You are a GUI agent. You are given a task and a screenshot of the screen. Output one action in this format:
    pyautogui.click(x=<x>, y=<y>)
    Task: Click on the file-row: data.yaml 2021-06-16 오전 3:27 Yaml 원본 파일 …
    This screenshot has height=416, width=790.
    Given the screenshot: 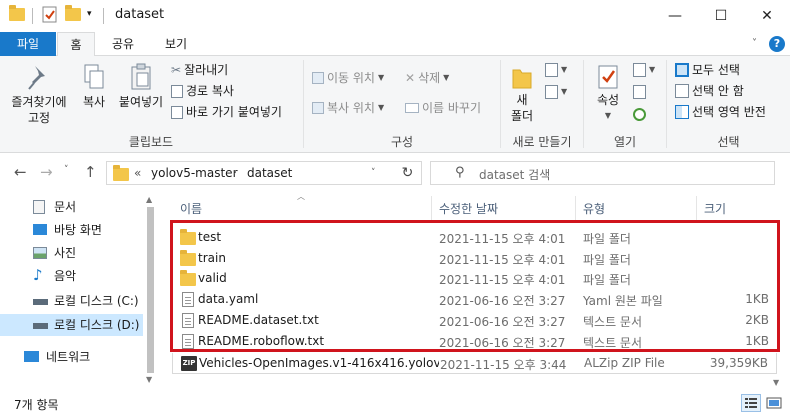 What is the action you would take?
    pyautogui.click(x=474, y=299)
    